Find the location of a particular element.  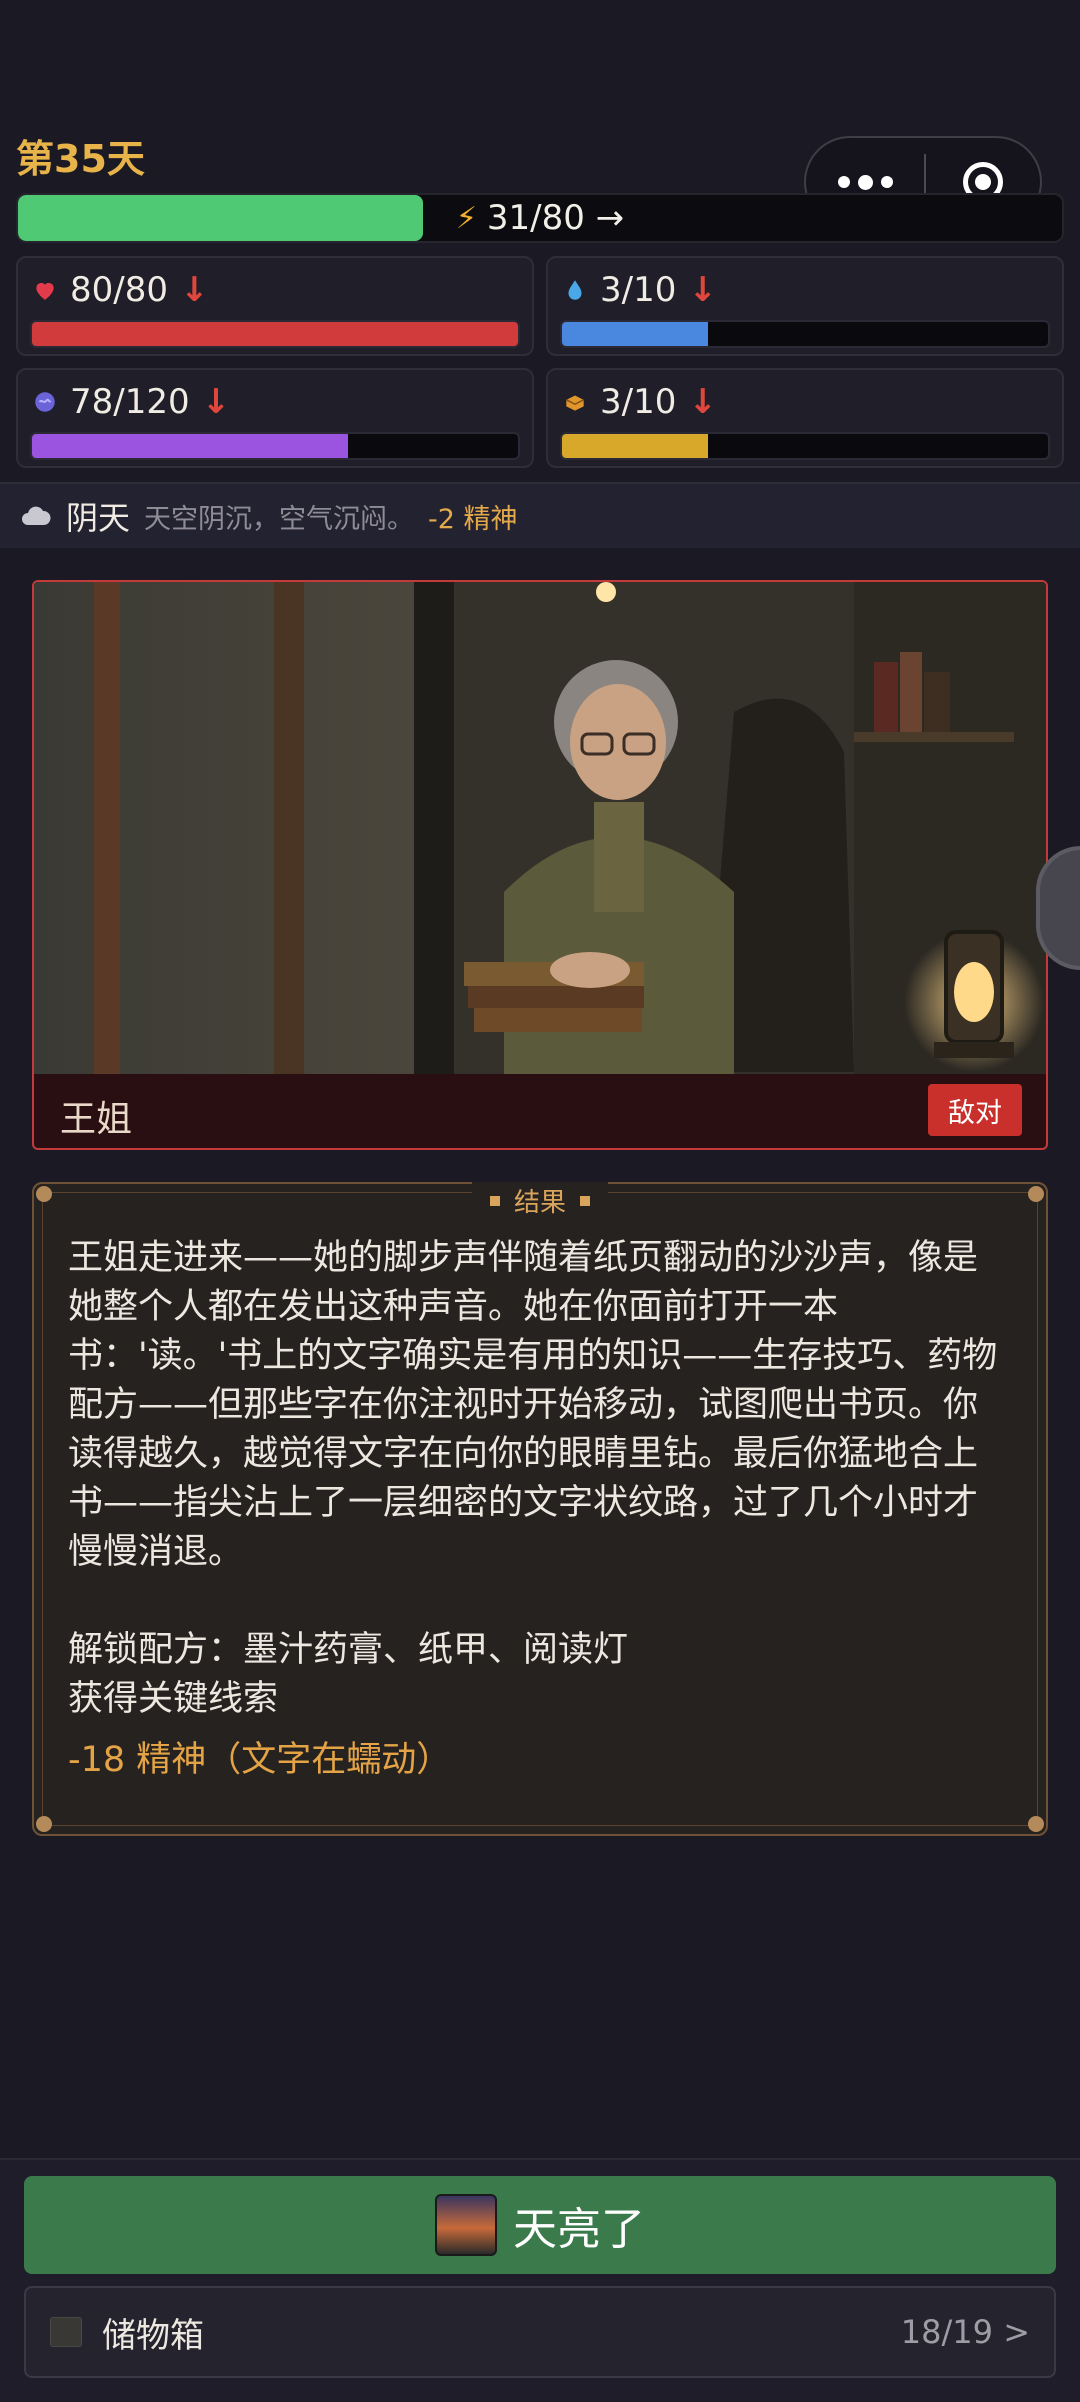

box-icon is located at coordinates (66, 2332).